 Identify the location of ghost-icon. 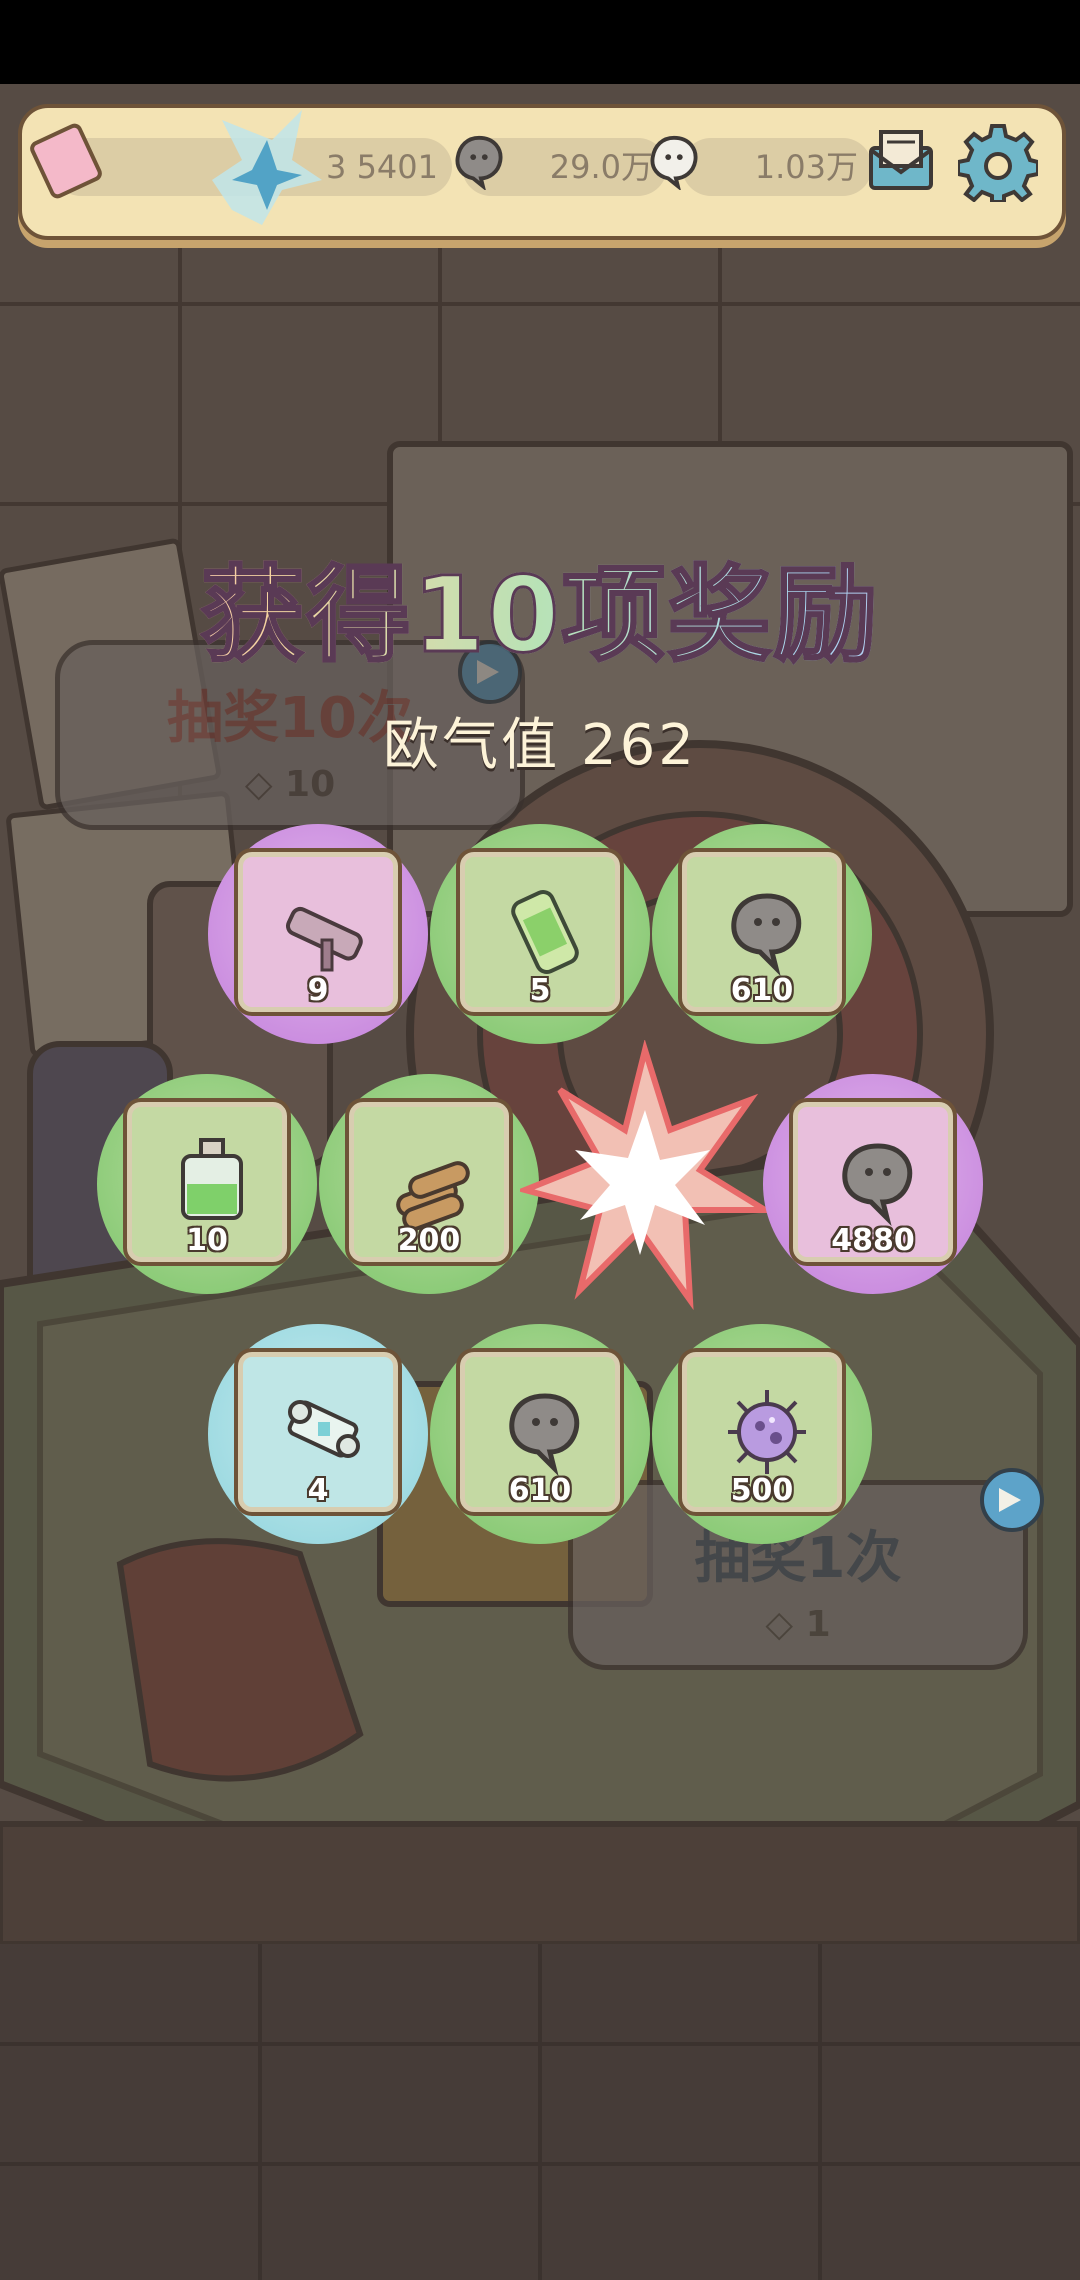
(479, 162).